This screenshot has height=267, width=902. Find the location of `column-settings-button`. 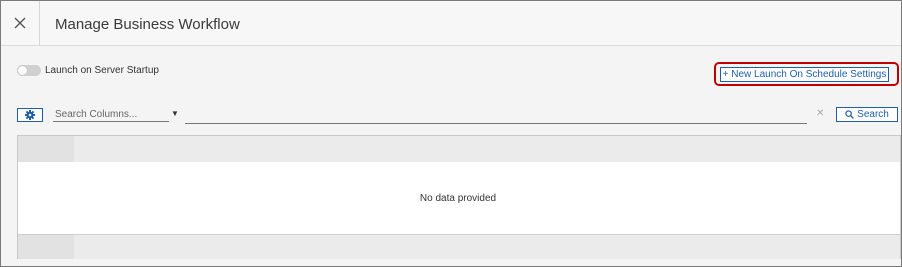

column-settings-button is located at coordinates (30, 115).